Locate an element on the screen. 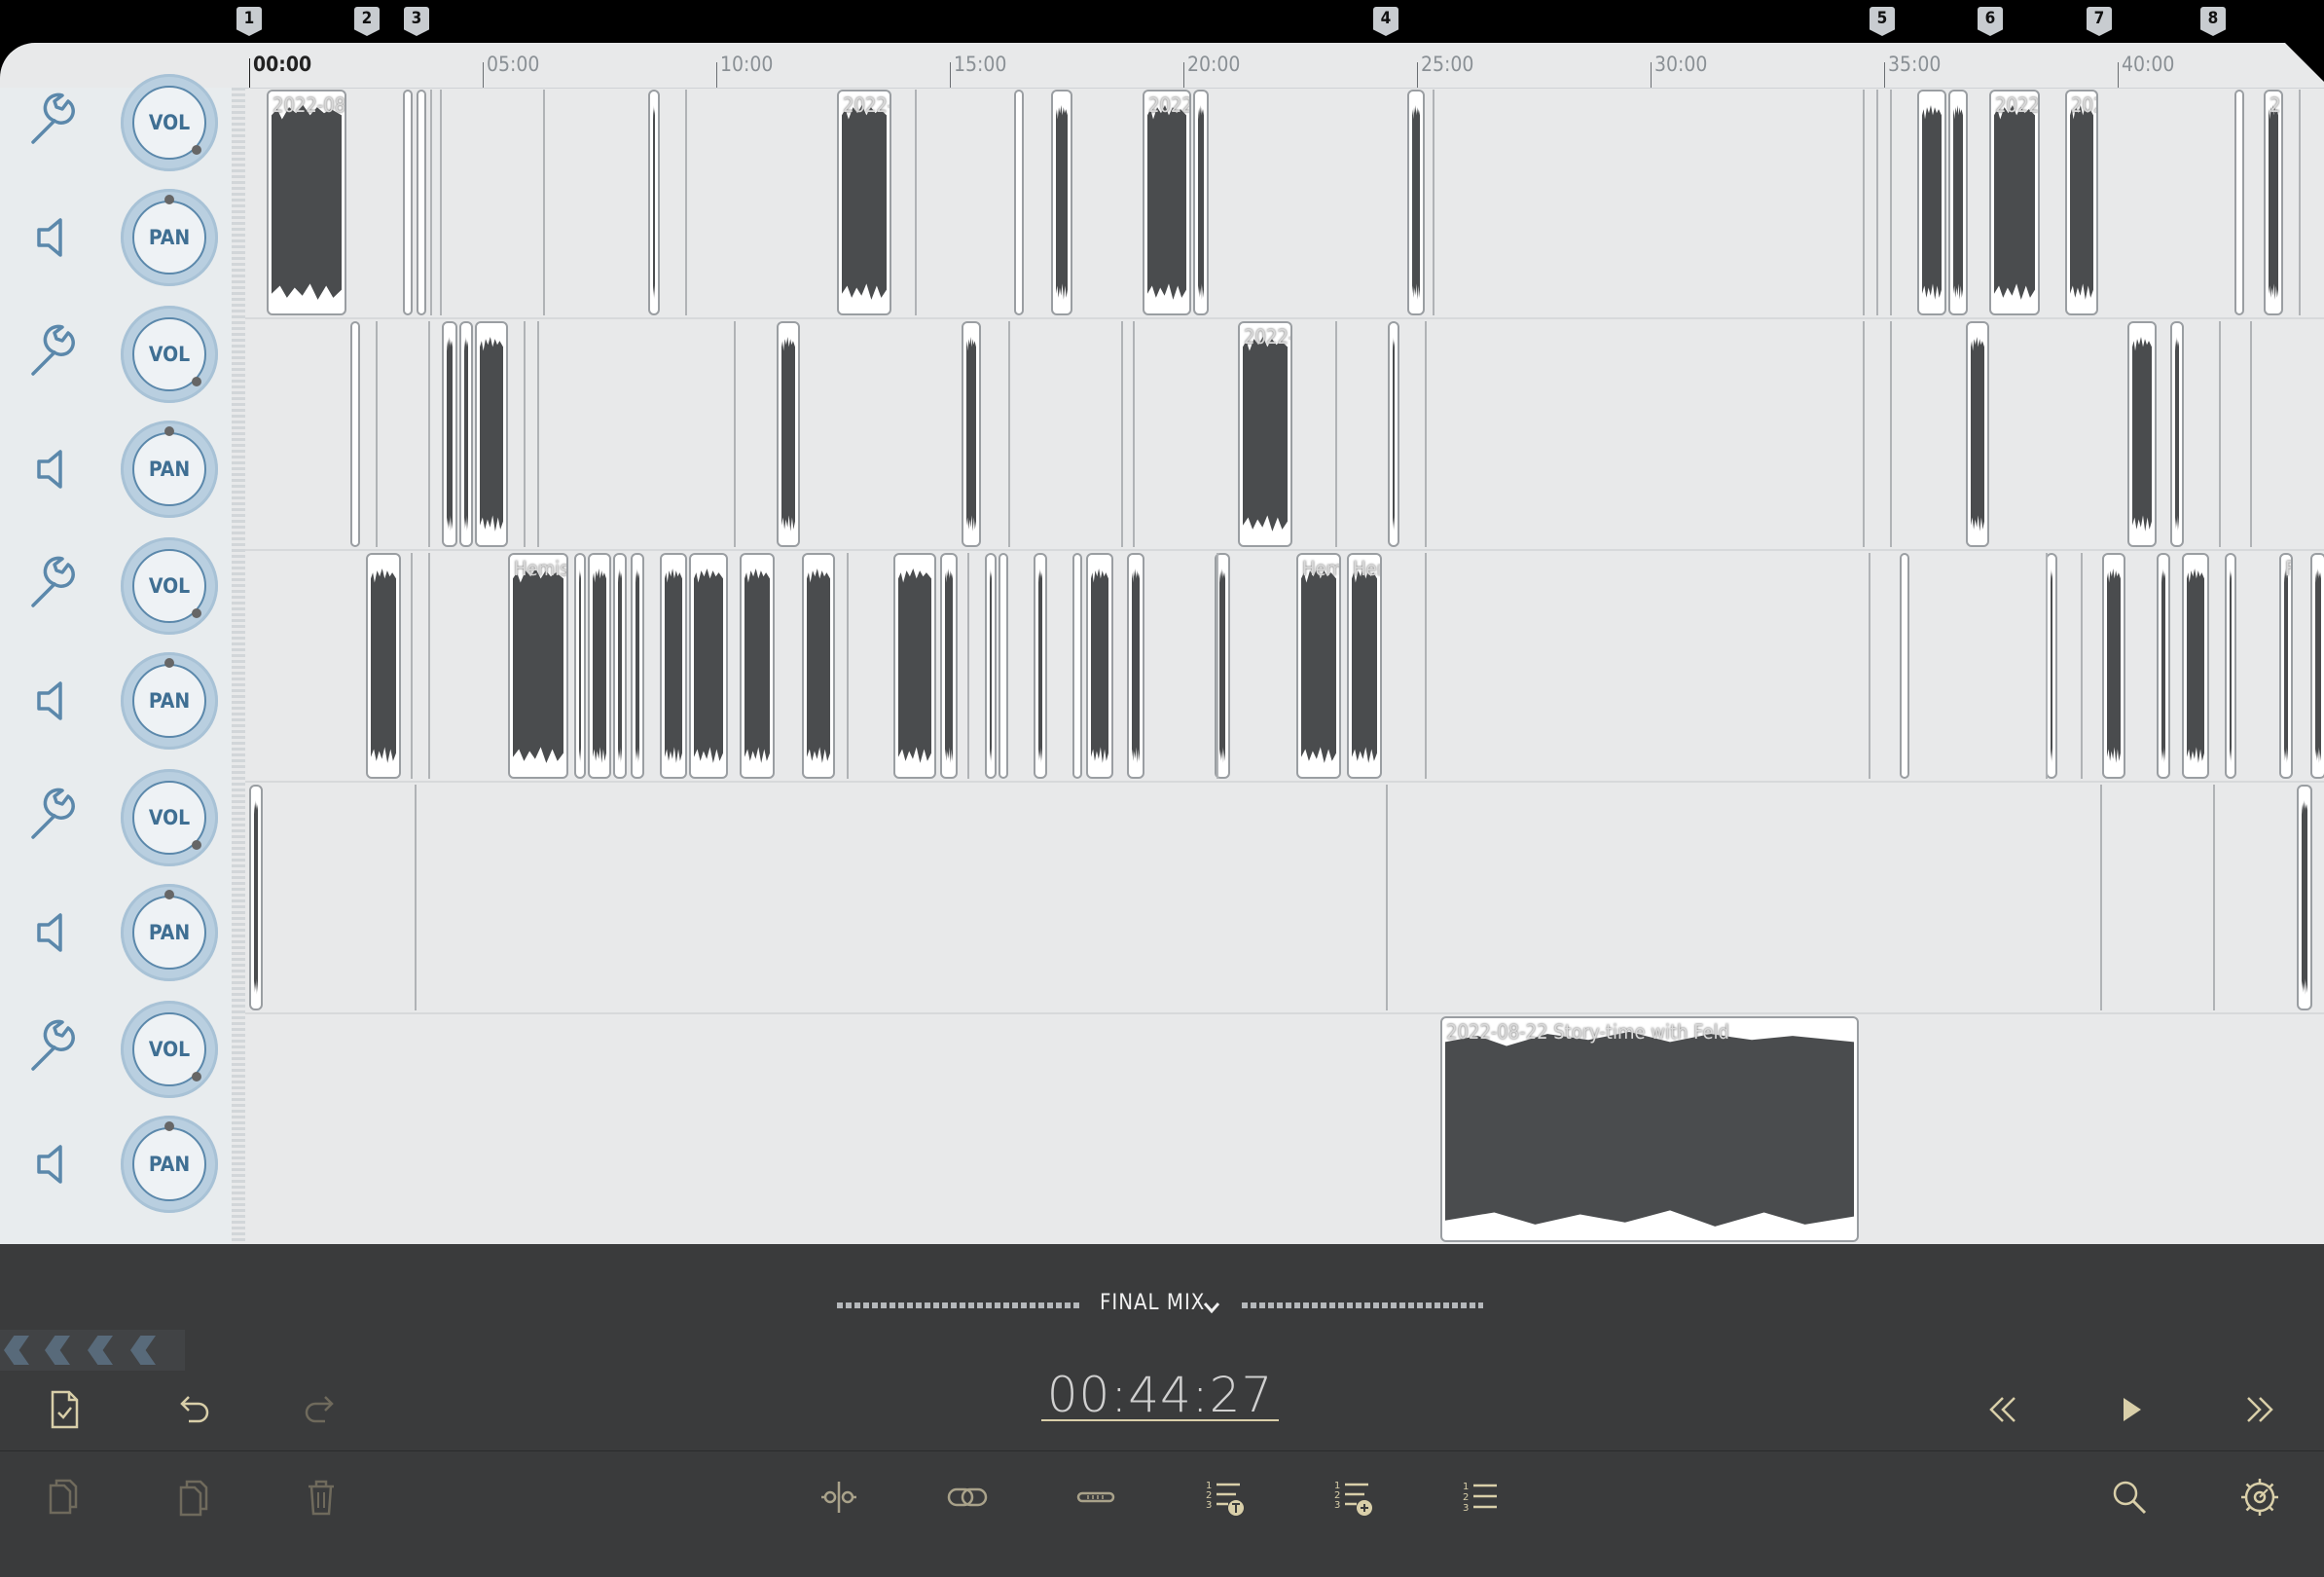 This screenshot has height=1577, width=2324. track-titles-button: 123 is located at coordinates (1224, 1497).